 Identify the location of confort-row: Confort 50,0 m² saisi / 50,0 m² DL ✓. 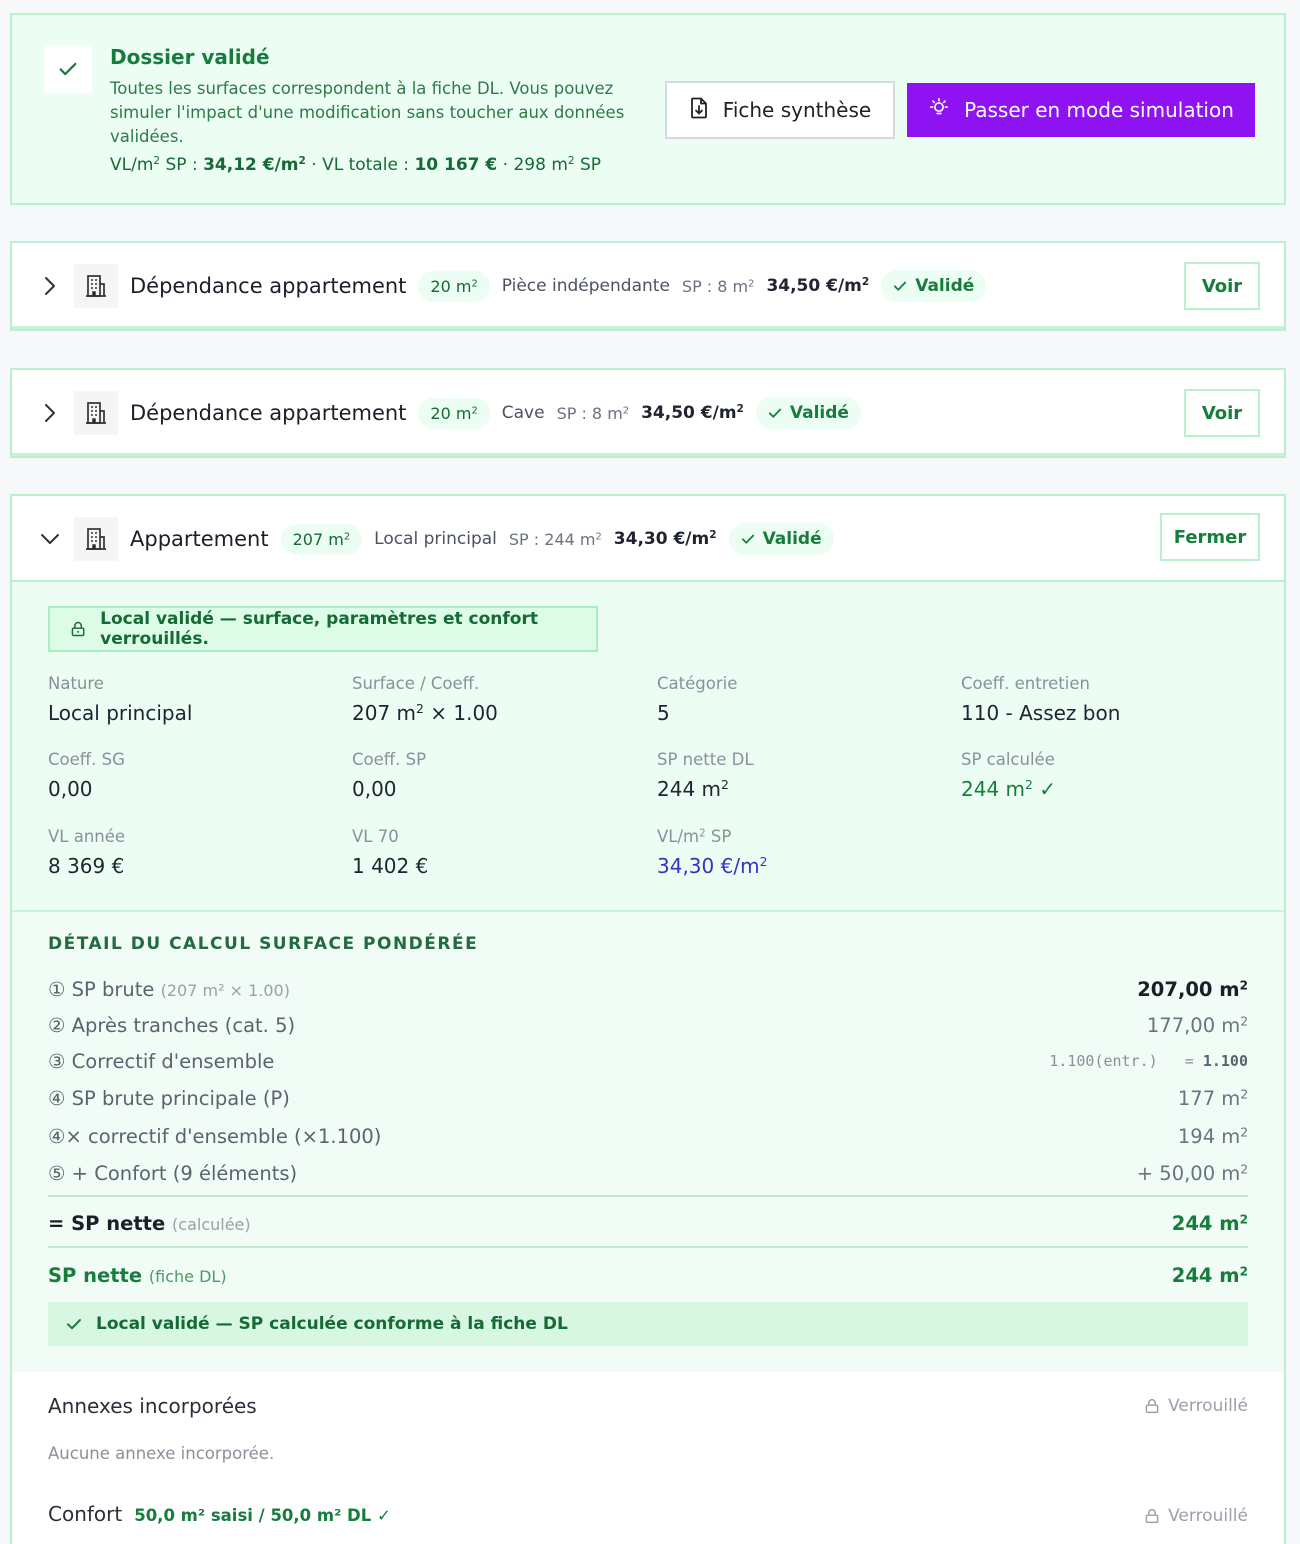
(219, 1514).